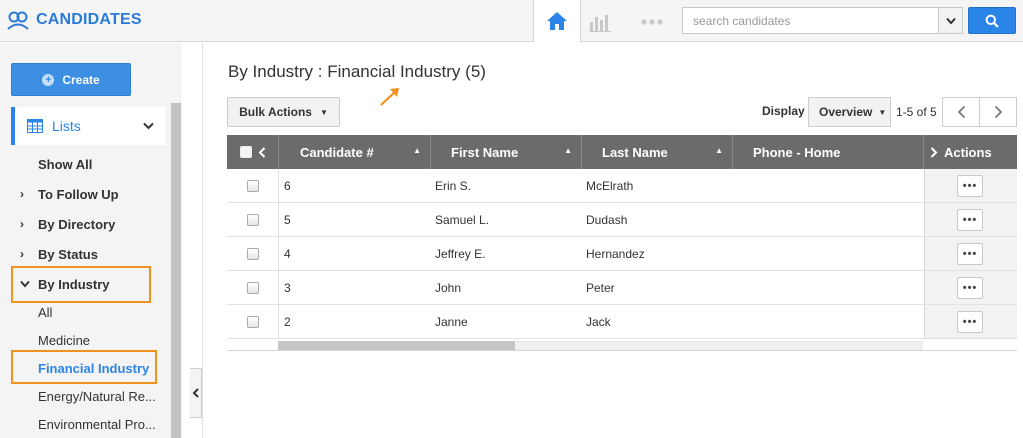 The height and width of the screenshot is (438, 1023). Describe the element at coordinates (88, 126) in the screenshot. I see `lists-header: Lists` at that location.